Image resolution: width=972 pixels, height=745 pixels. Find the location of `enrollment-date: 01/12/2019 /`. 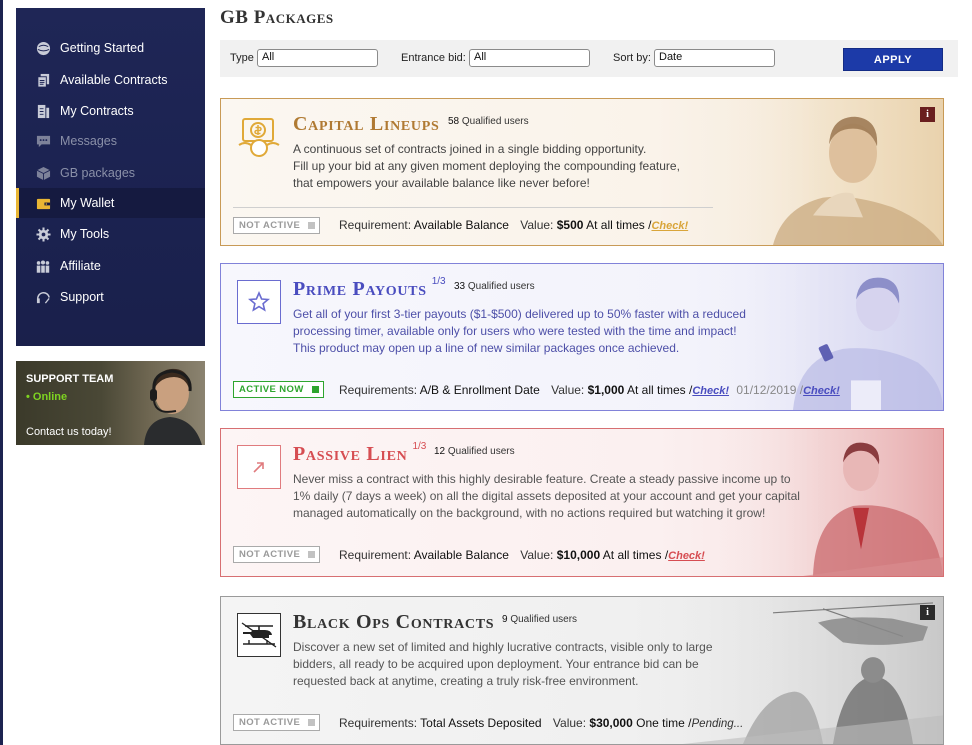

enrollment-date: 01/12/2019 / is located at coordinates (770, 390).